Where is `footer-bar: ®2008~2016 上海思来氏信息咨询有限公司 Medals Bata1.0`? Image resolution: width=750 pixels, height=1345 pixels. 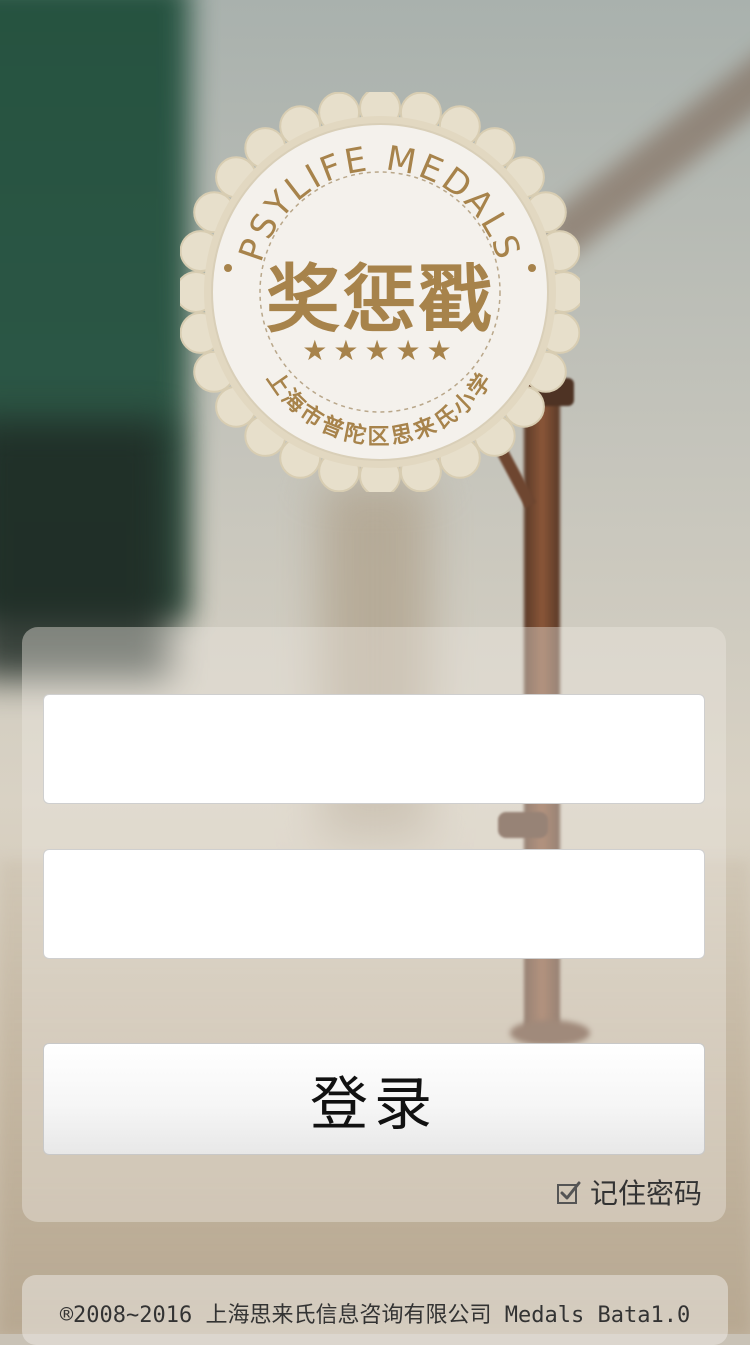 footer-bar: ®2008~2016 上海思来氏信息咨询有限公司 Medals Bata1.0 is located at coordinates (375, 1310).